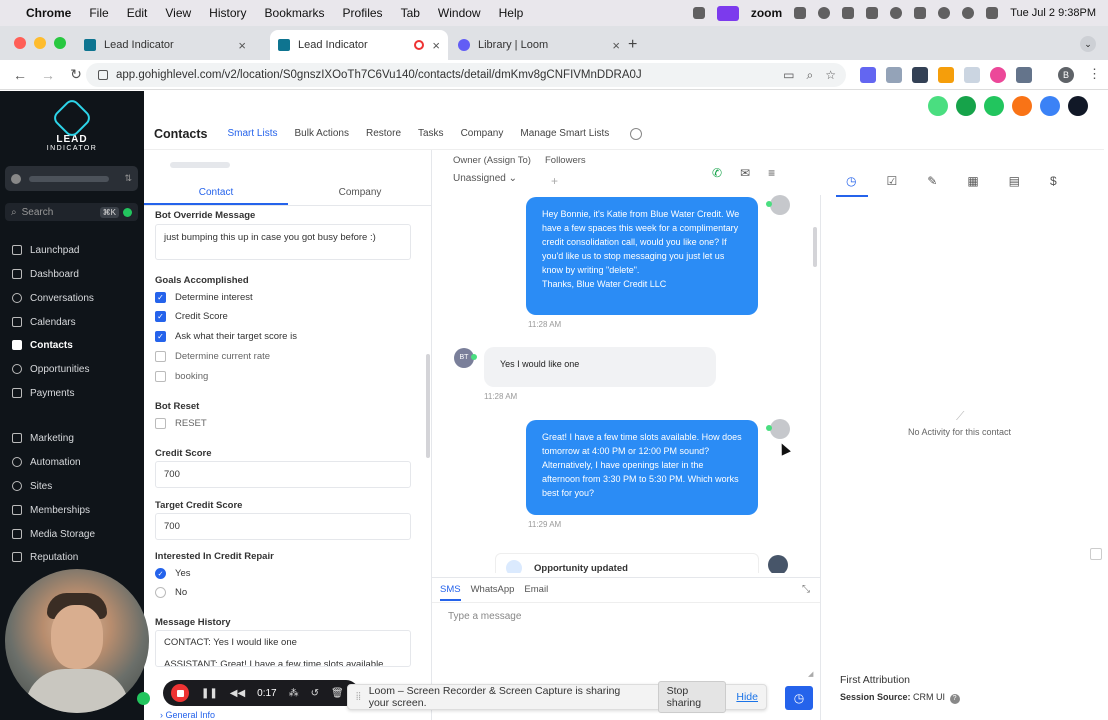  I want to click on credit-score-input: 700, so click(283, 474).